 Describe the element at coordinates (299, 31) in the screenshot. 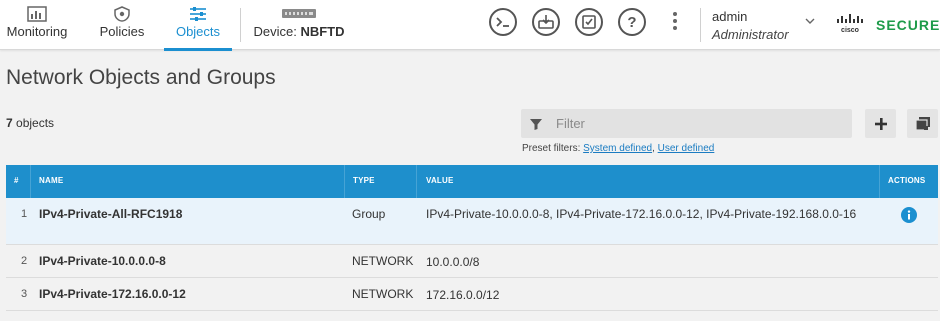

I see `nav-device-label: Device: NBFTD` at that location.